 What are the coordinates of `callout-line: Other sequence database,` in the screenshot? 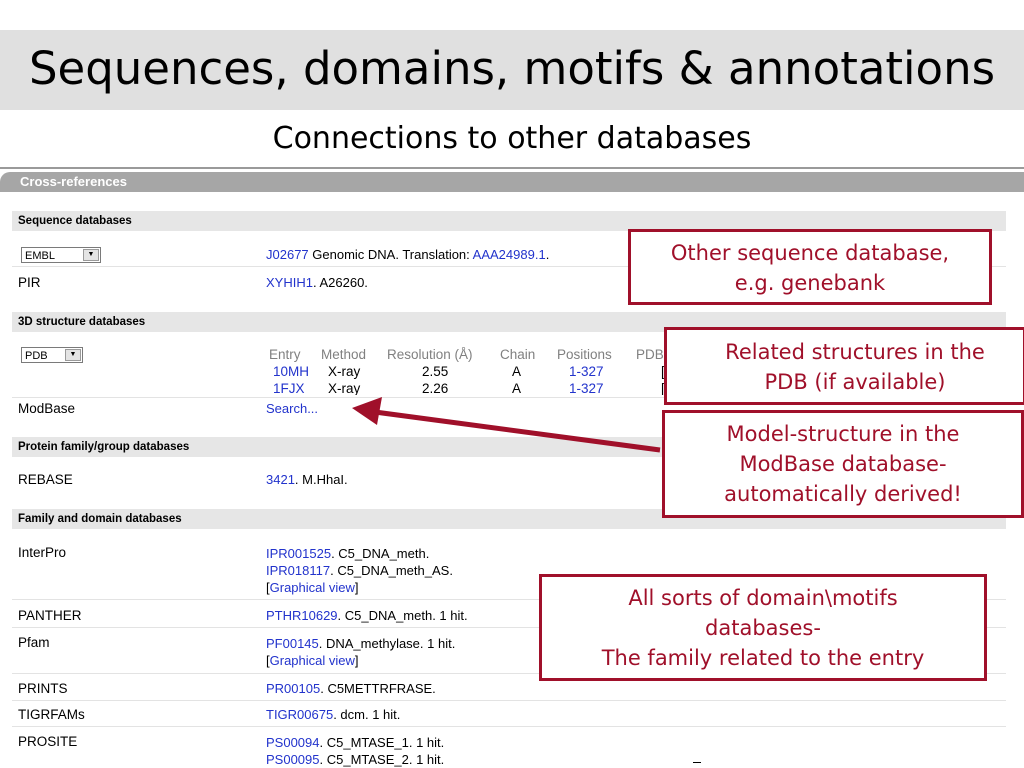 It's located at (810, 253).